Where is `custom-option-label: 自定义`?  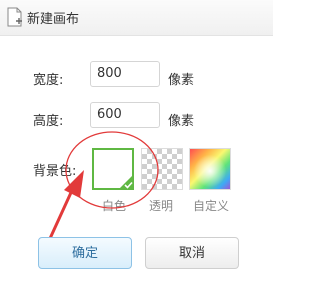 custom-option-label: 自定义 is located at coordinates (210, 206).